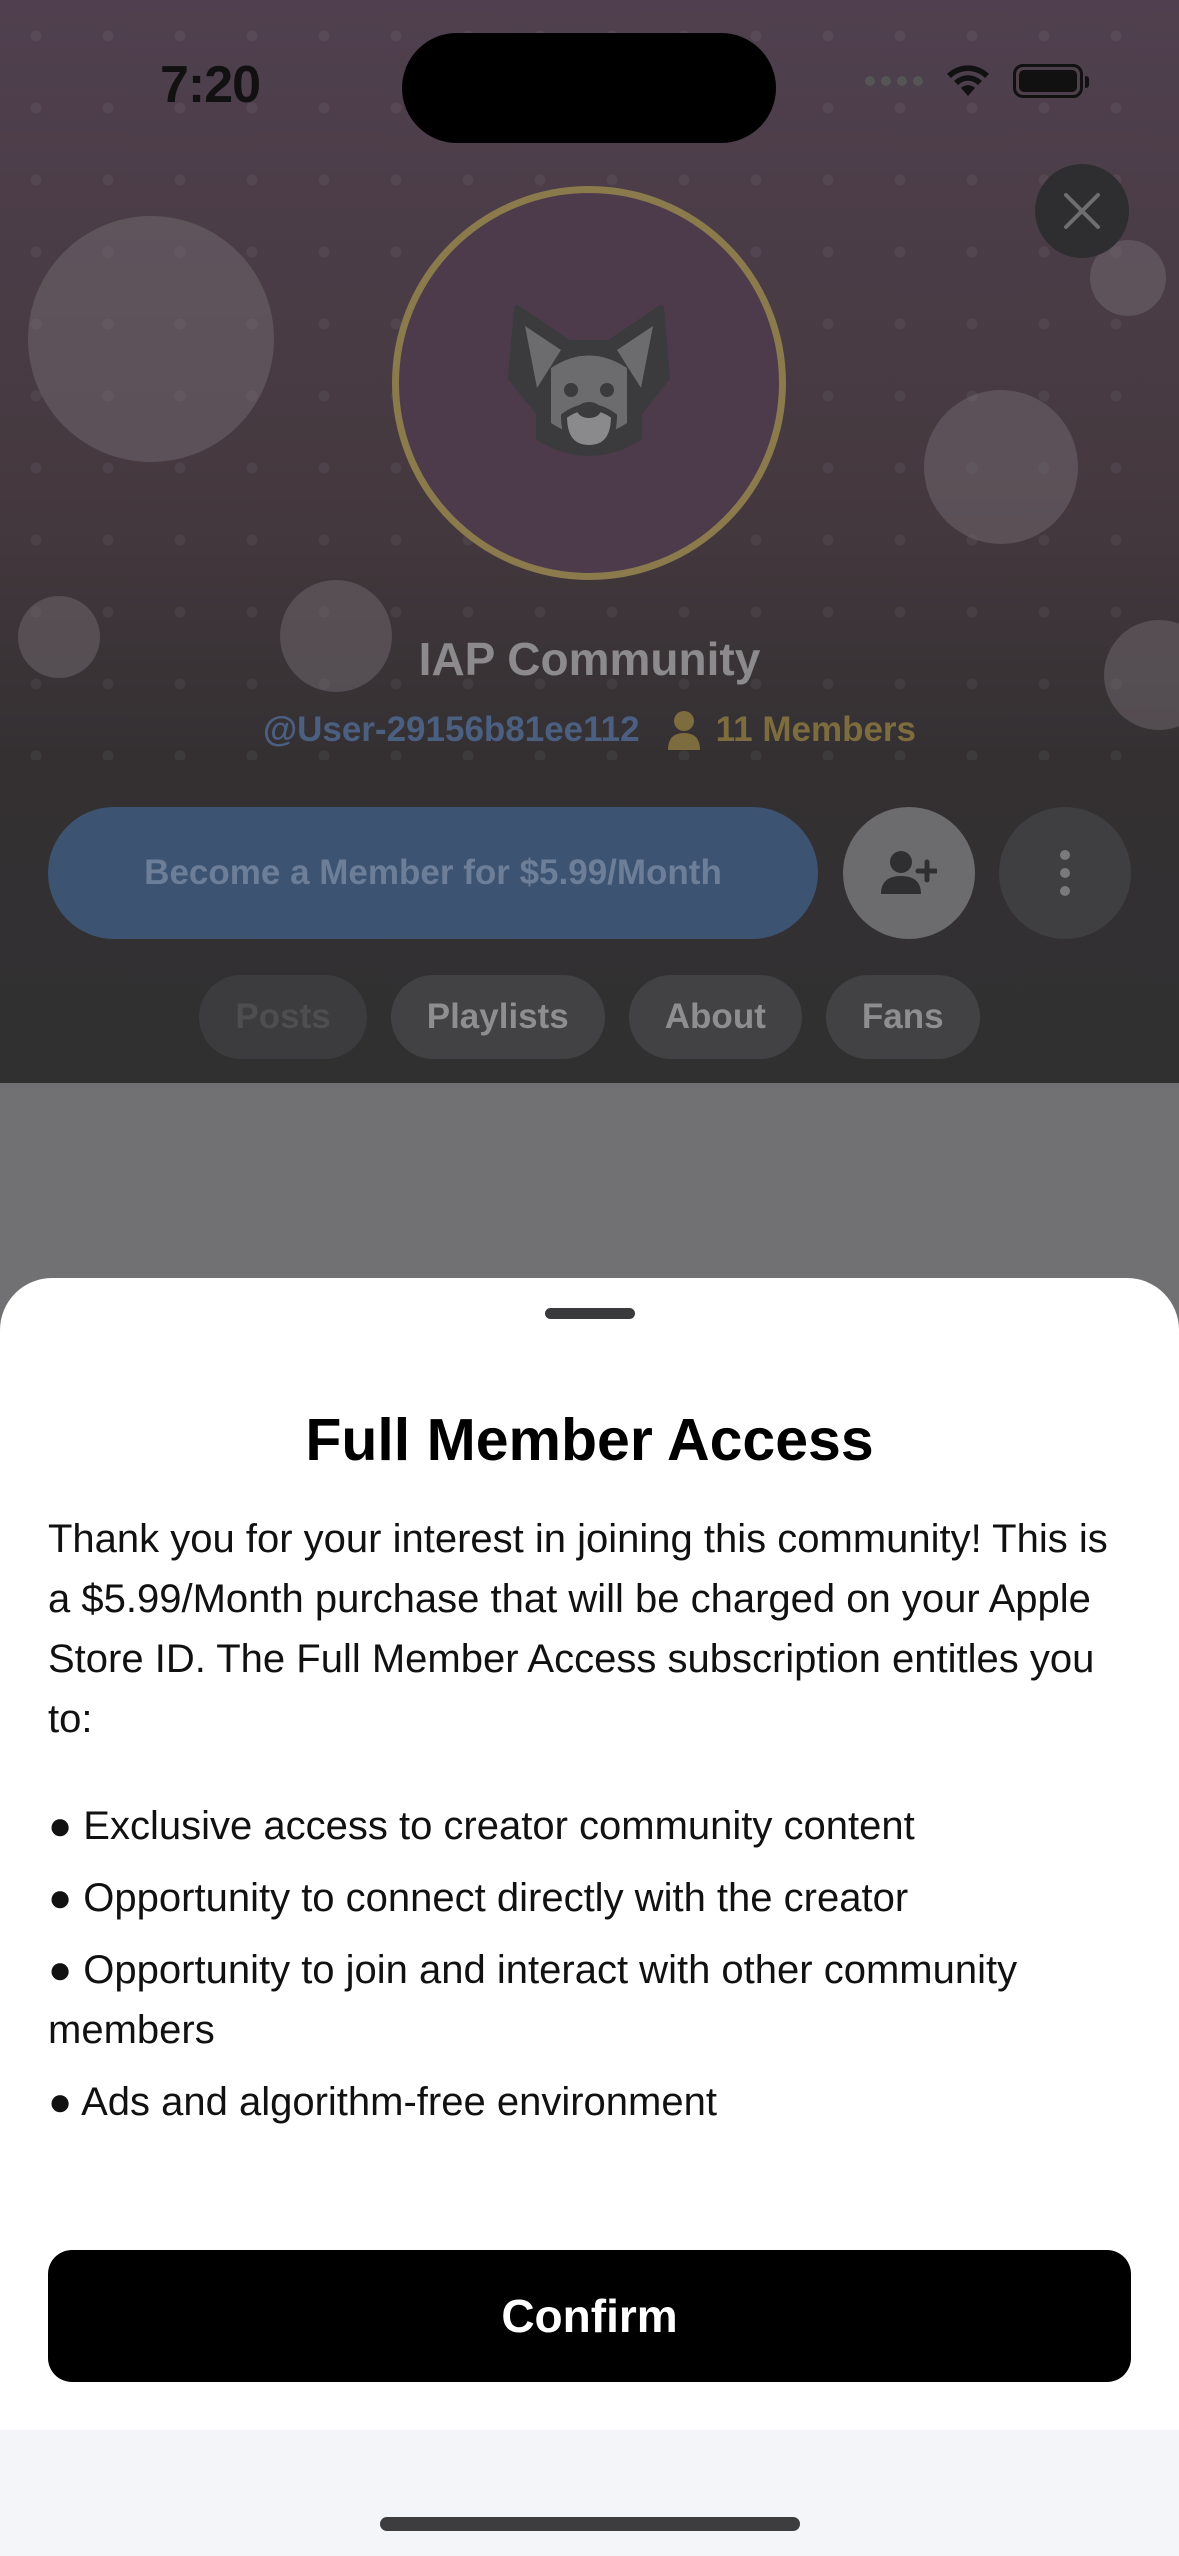 The height and width of the screenshot is (2556, 1179). I want to click on status-time: 7:20, so click(210, 85).